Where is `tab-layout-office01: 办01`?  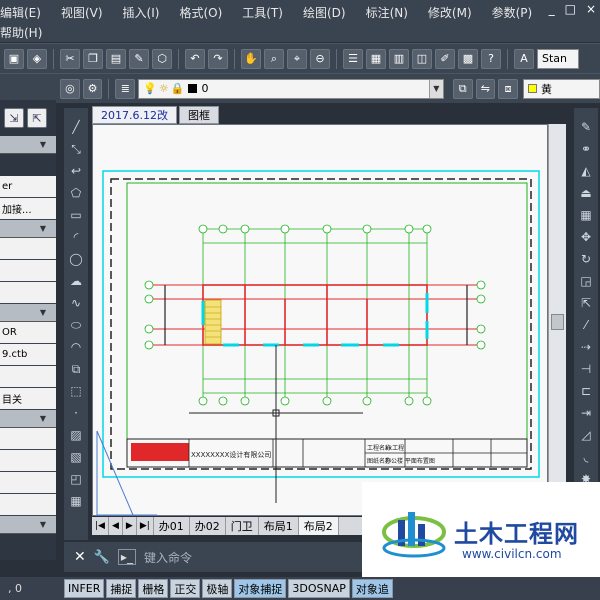
tab-layout-office01: 办01 is located at coordinates (172, 526).